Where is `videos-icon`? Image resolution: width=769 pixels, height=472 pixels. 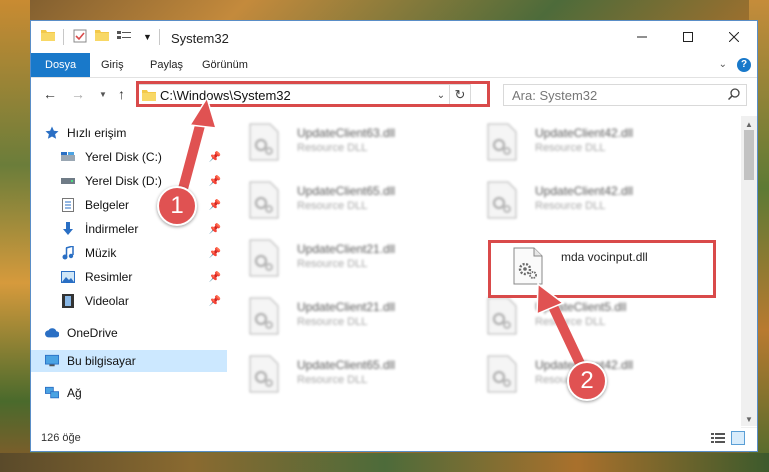 videos-icon is located at coordinates (68, 301).